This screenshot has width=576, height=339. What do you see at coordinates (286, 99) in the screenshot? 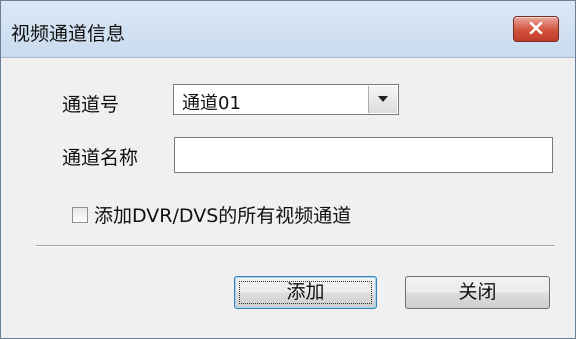
I see `channel-number-dropdown: 通道01` at bounding box center [286, 99].